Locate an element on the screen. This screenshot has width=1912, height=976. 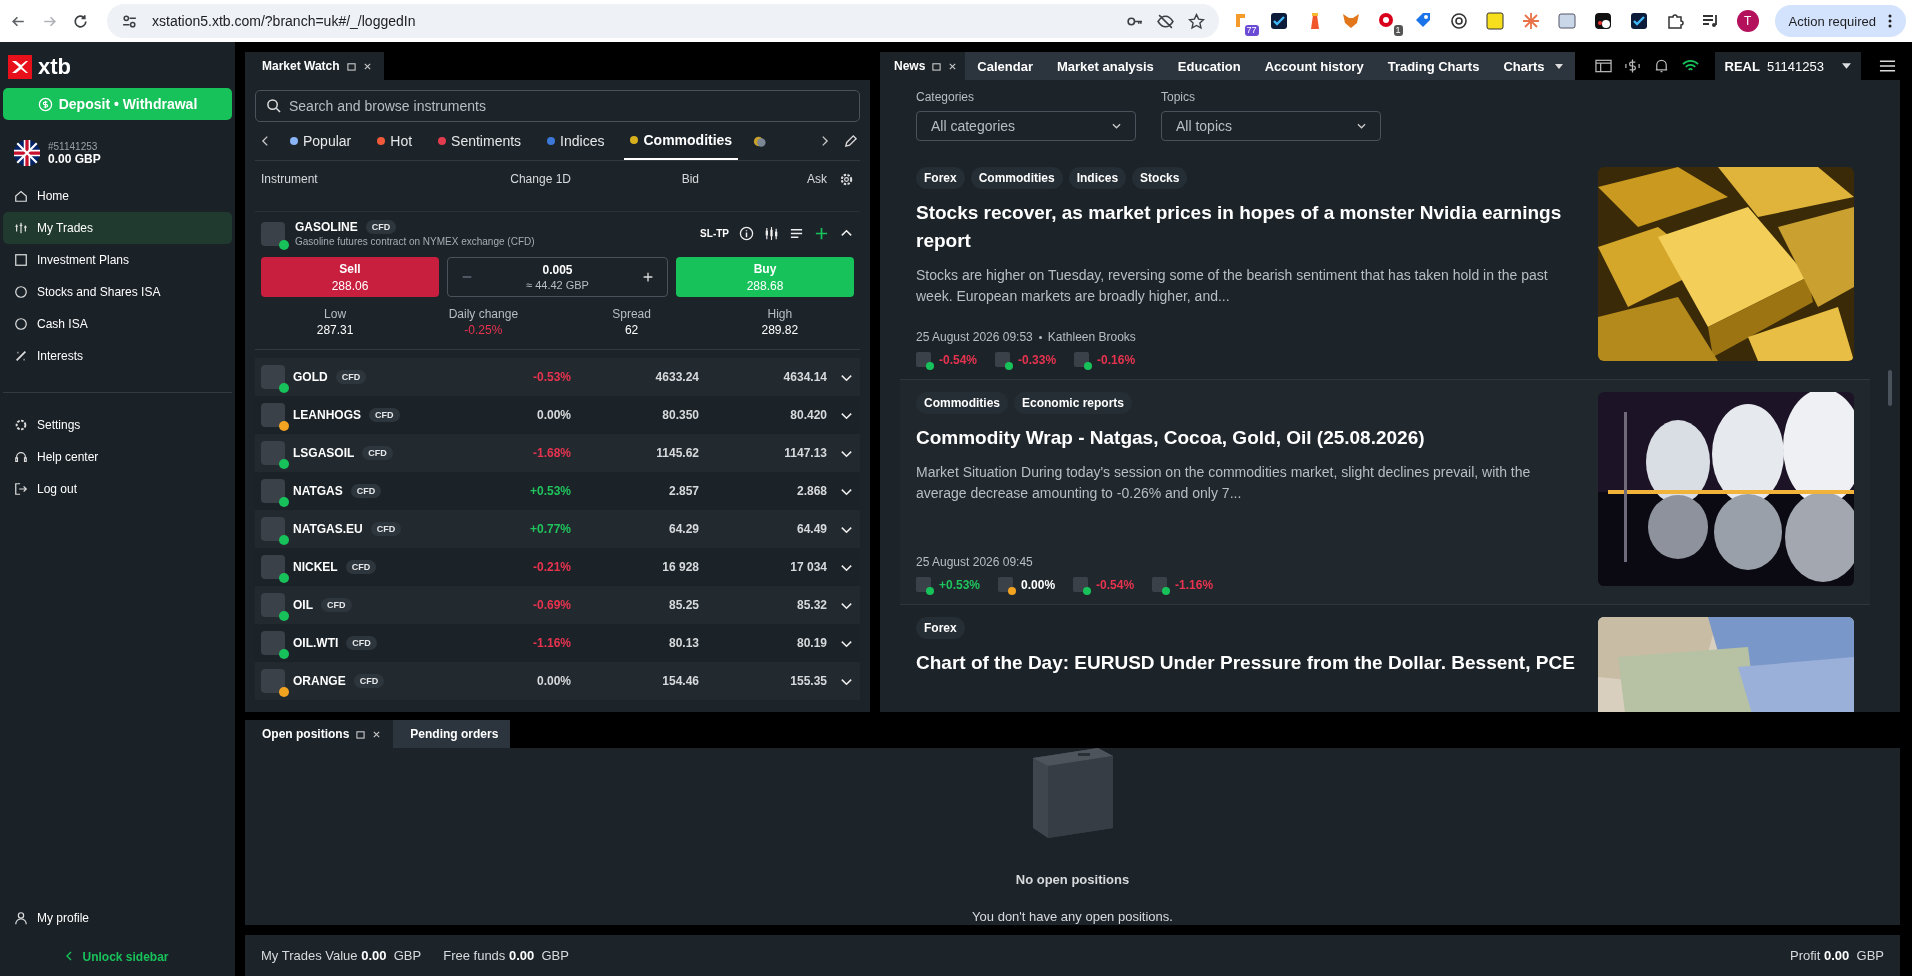
panel-title: News is located at coordinates (910, 66).